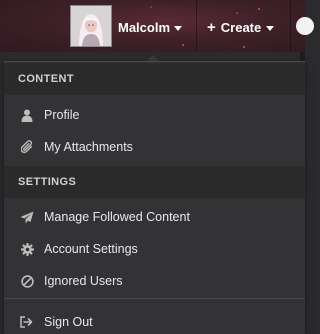  I want to click on menu-item-label: Account Settings, so click(91, 249).